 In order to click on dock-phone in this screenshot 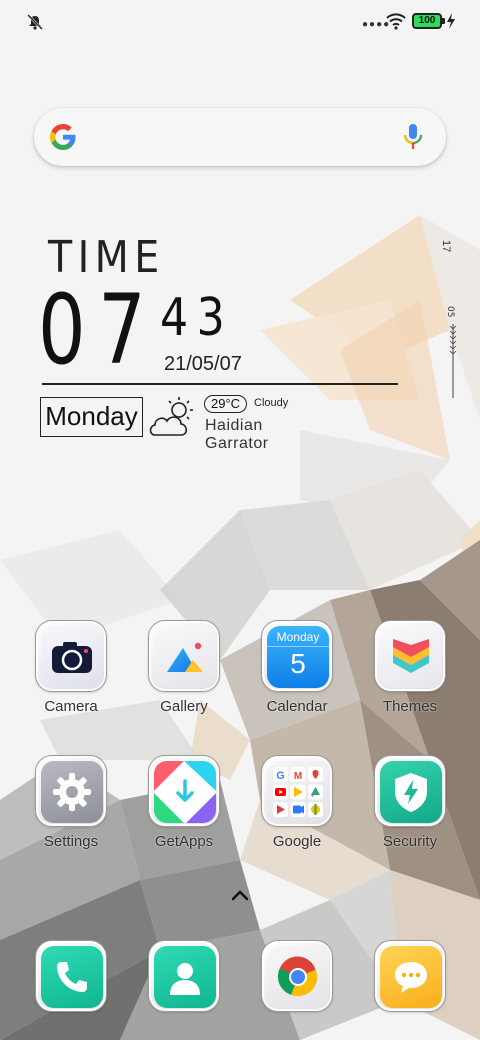, I will do `click(71, 990)`.